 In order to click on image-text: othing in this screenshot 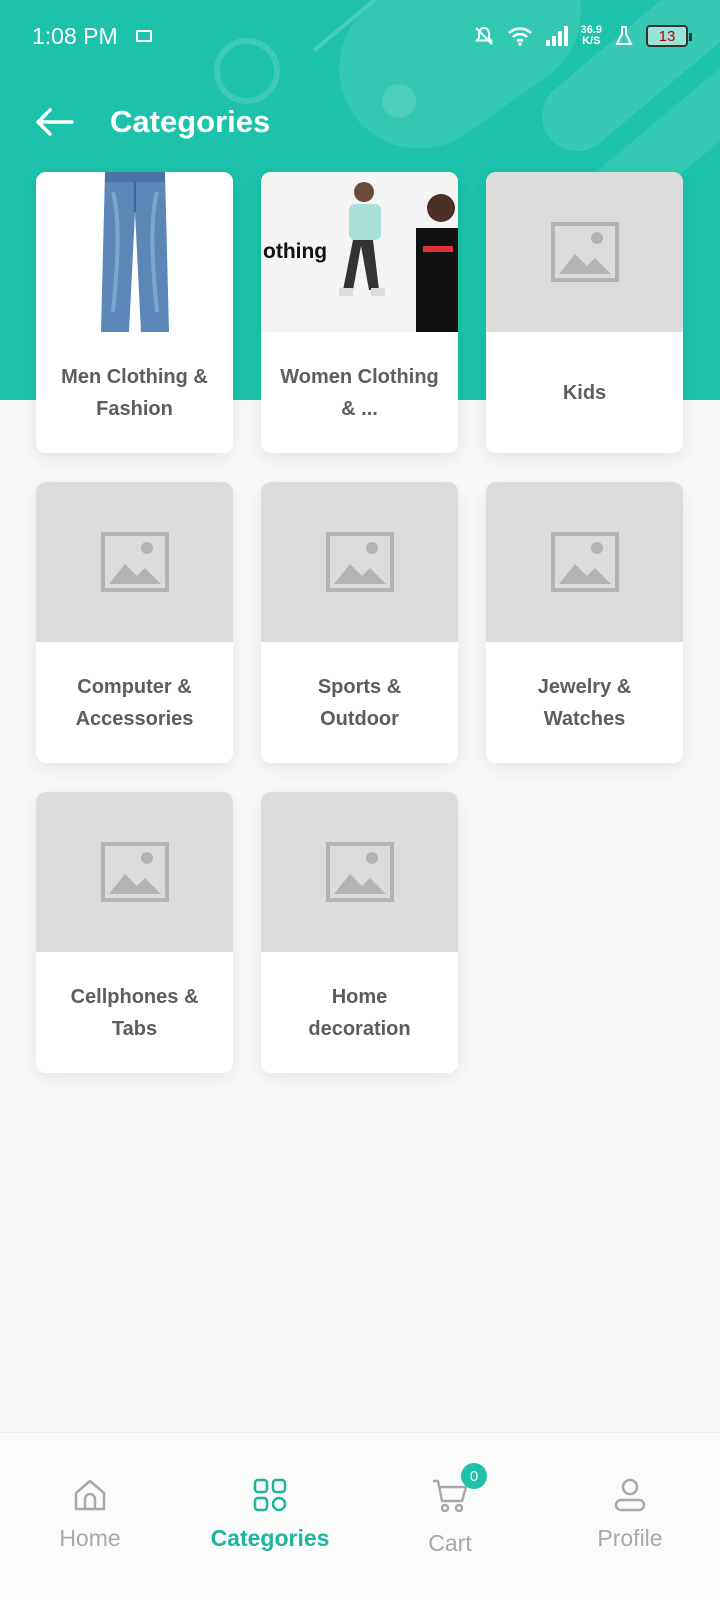, I will do `click(295, 251)`.